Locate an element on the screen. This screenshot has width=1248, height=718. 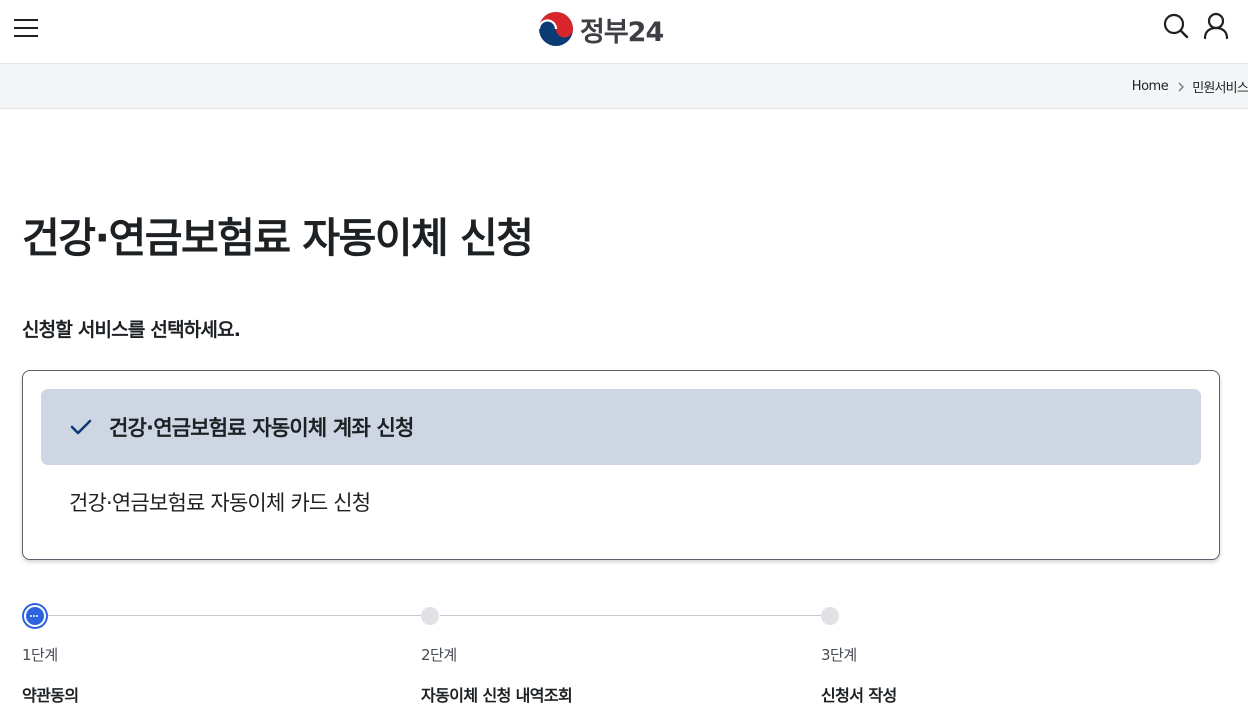
step-1-name: 약관동의 is located at coordinates (50, 695).